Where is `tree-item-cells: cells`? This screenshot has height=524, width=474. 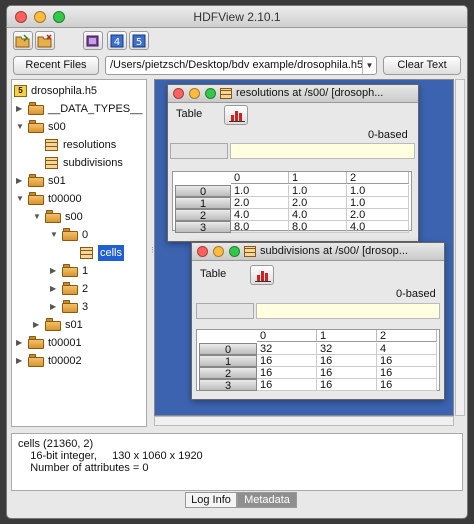 tree-item-cells: cells is located at coordinates (74, 253).